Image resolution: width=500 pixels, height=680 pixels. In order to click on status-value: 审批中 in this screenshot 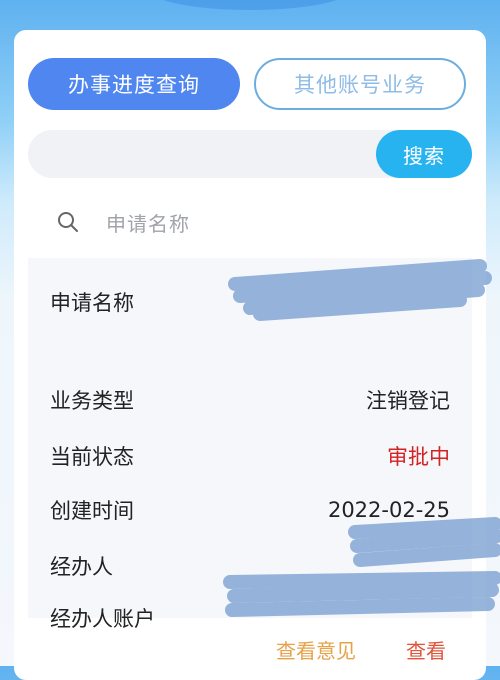, I will do `click(418, 457)`.